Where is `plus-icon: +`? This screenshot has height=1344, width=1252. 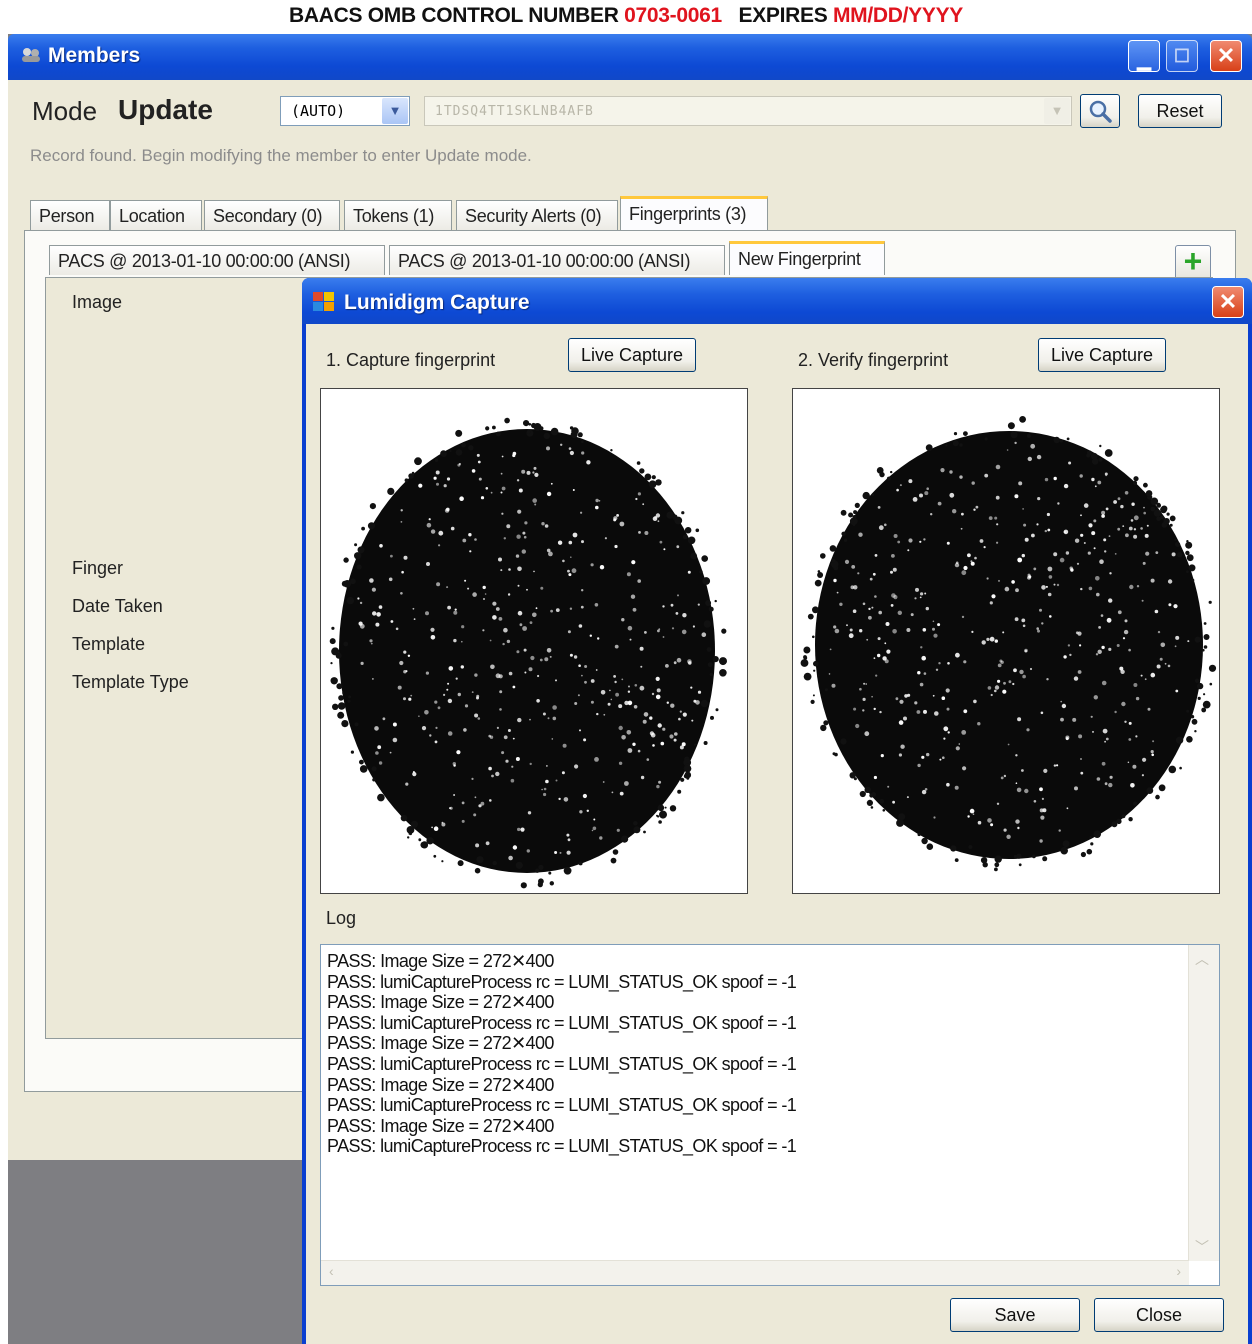 plus-icon: + is located at coordinates (1193, 261).